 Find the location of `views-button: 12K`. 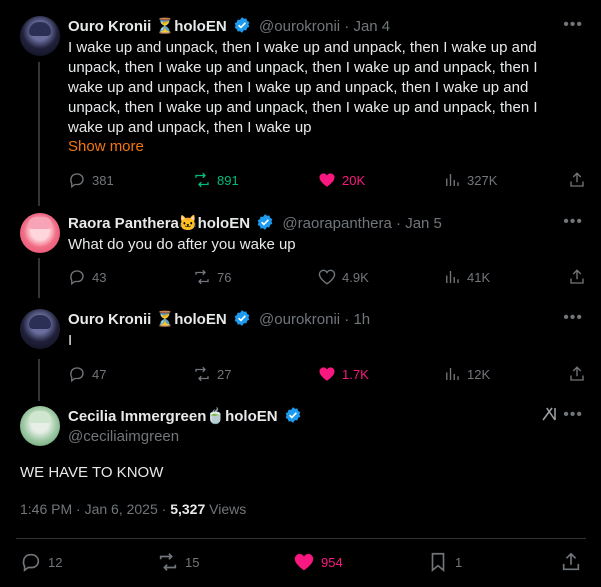

views-button: 12K is located at coordinates (466, 374).